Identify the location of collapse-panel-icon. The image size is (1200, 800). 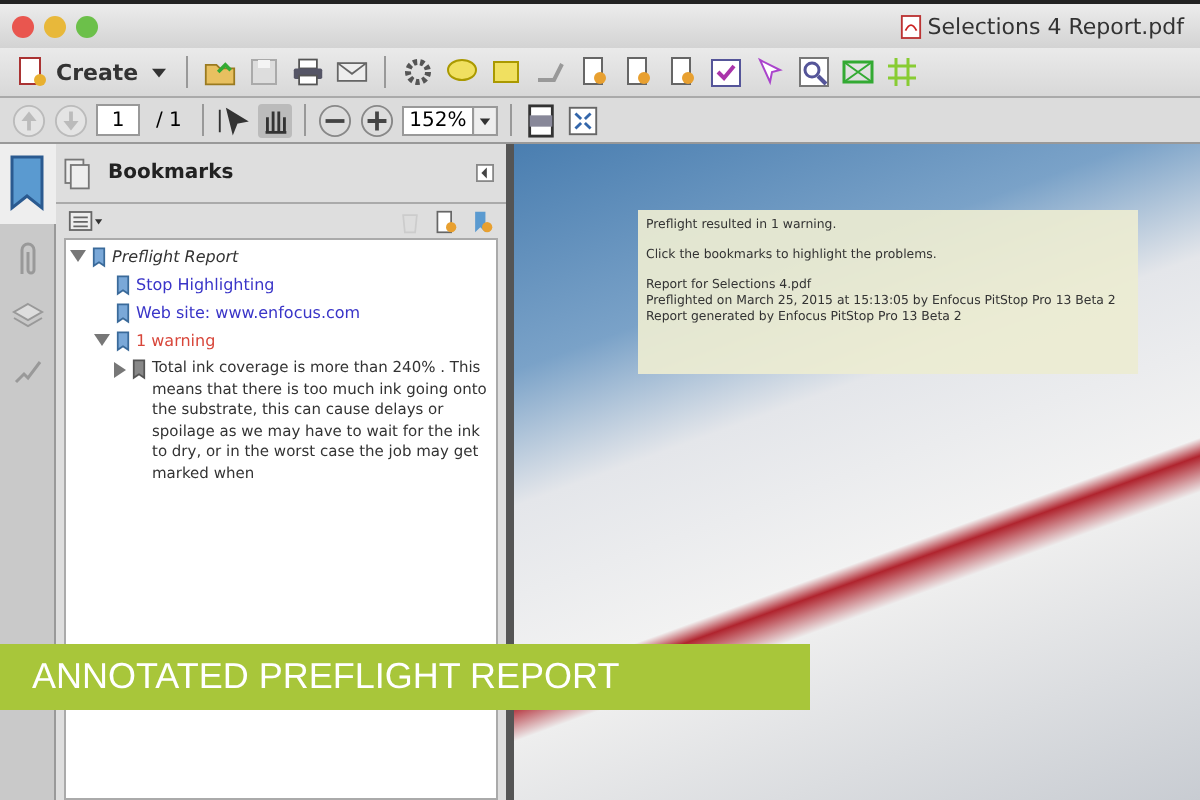
(485, 173).